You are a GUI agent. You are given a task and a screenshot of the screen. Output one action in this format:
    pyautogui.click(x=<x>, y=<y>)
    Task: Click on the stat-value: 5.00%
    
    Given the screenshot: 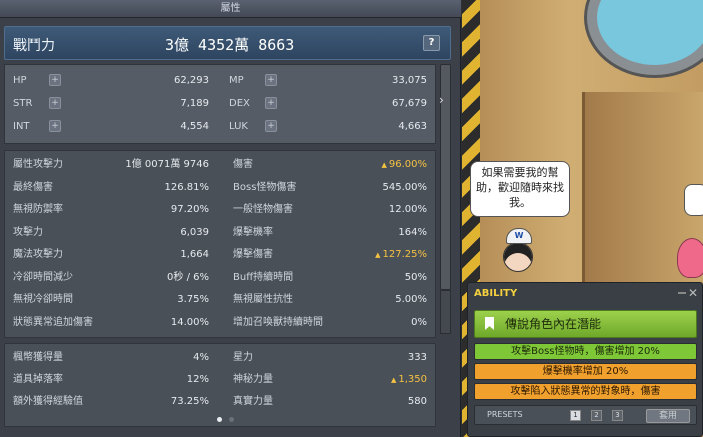 What is the action you would take?
    pyautogui.click(x=411, y=300)
    